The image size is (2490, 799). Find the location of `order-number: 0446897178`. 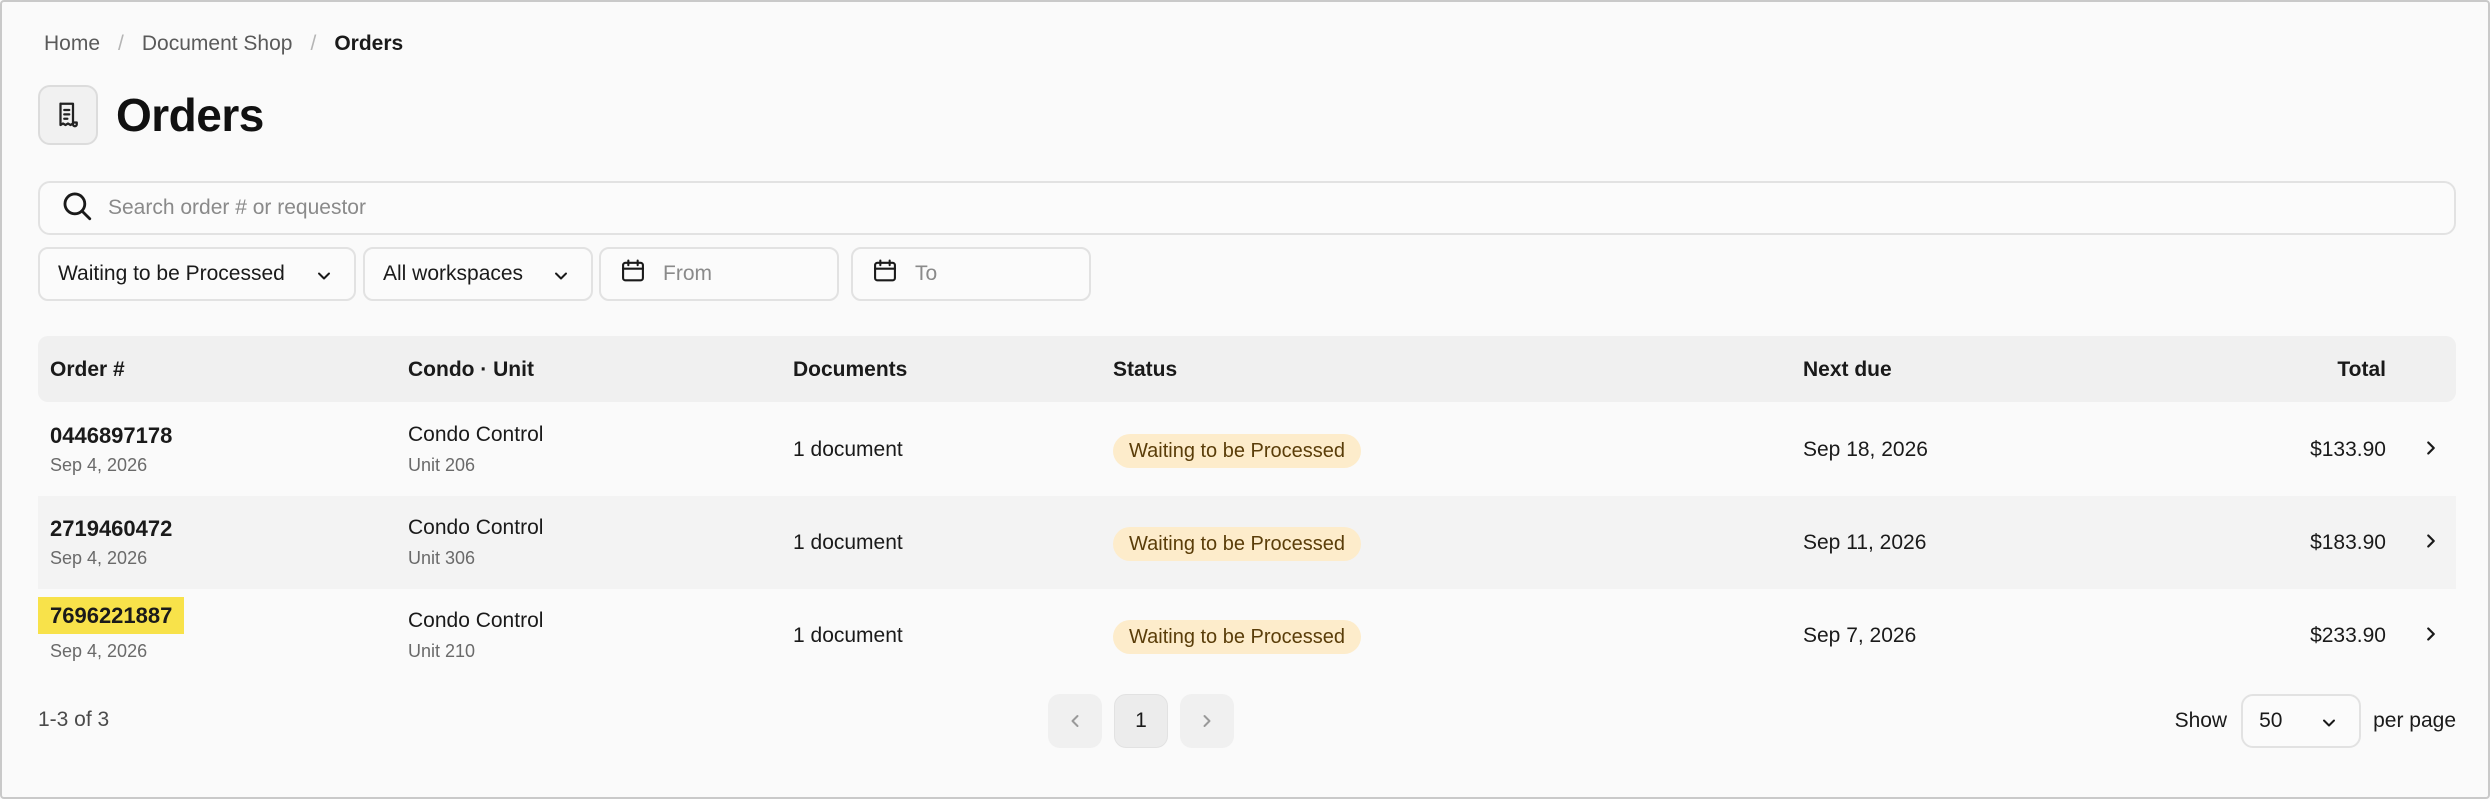

order-number: 0446897178 is located at coordinates (111, 436).